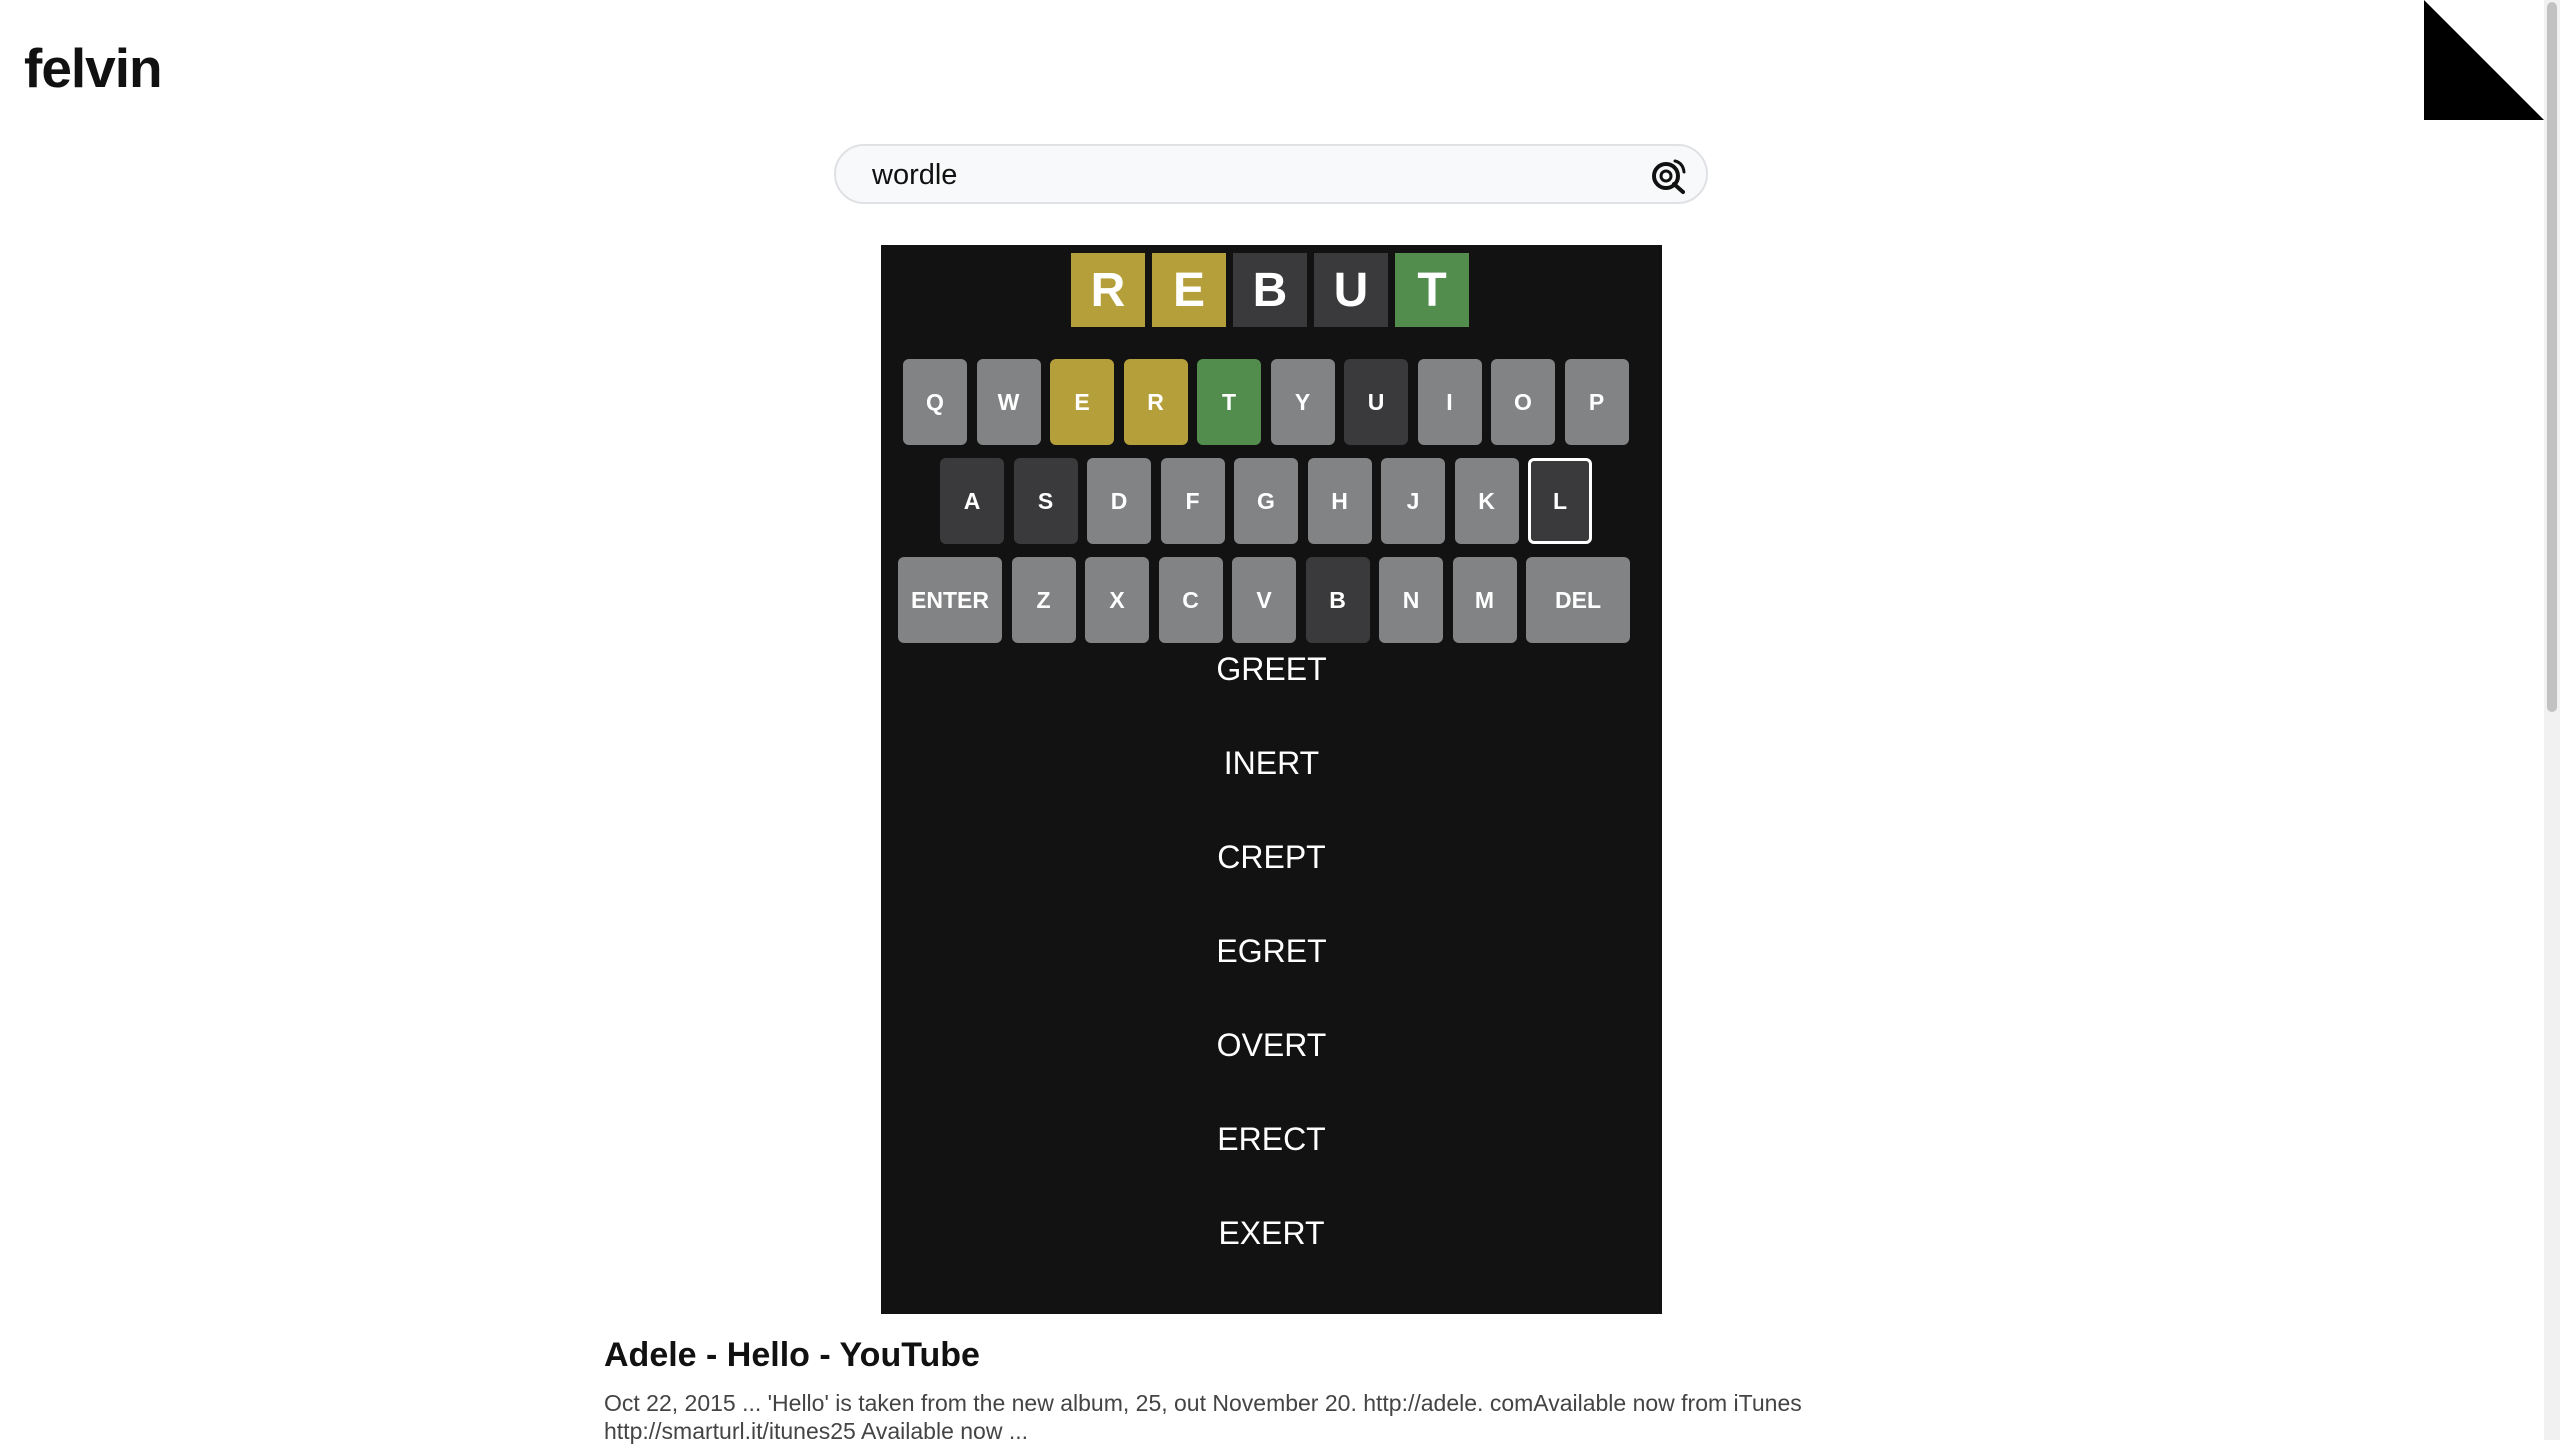  I want to click on suggestion-word: EXERT, so click(1271, 1233).